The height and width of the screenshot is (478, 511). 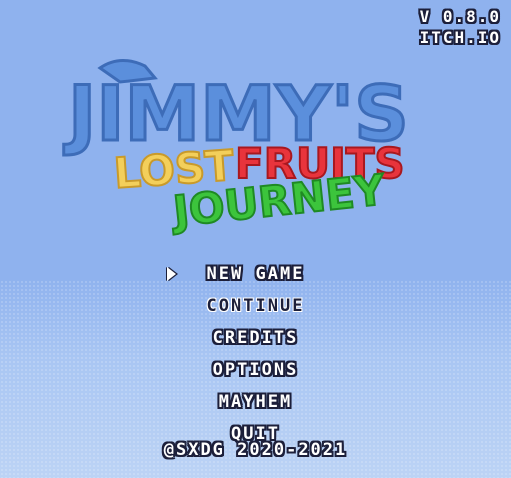 What do you see at coordinates (171, 274) in the screenshot?
I see `selection-cursor-icon` at bounding box center [171, 274].